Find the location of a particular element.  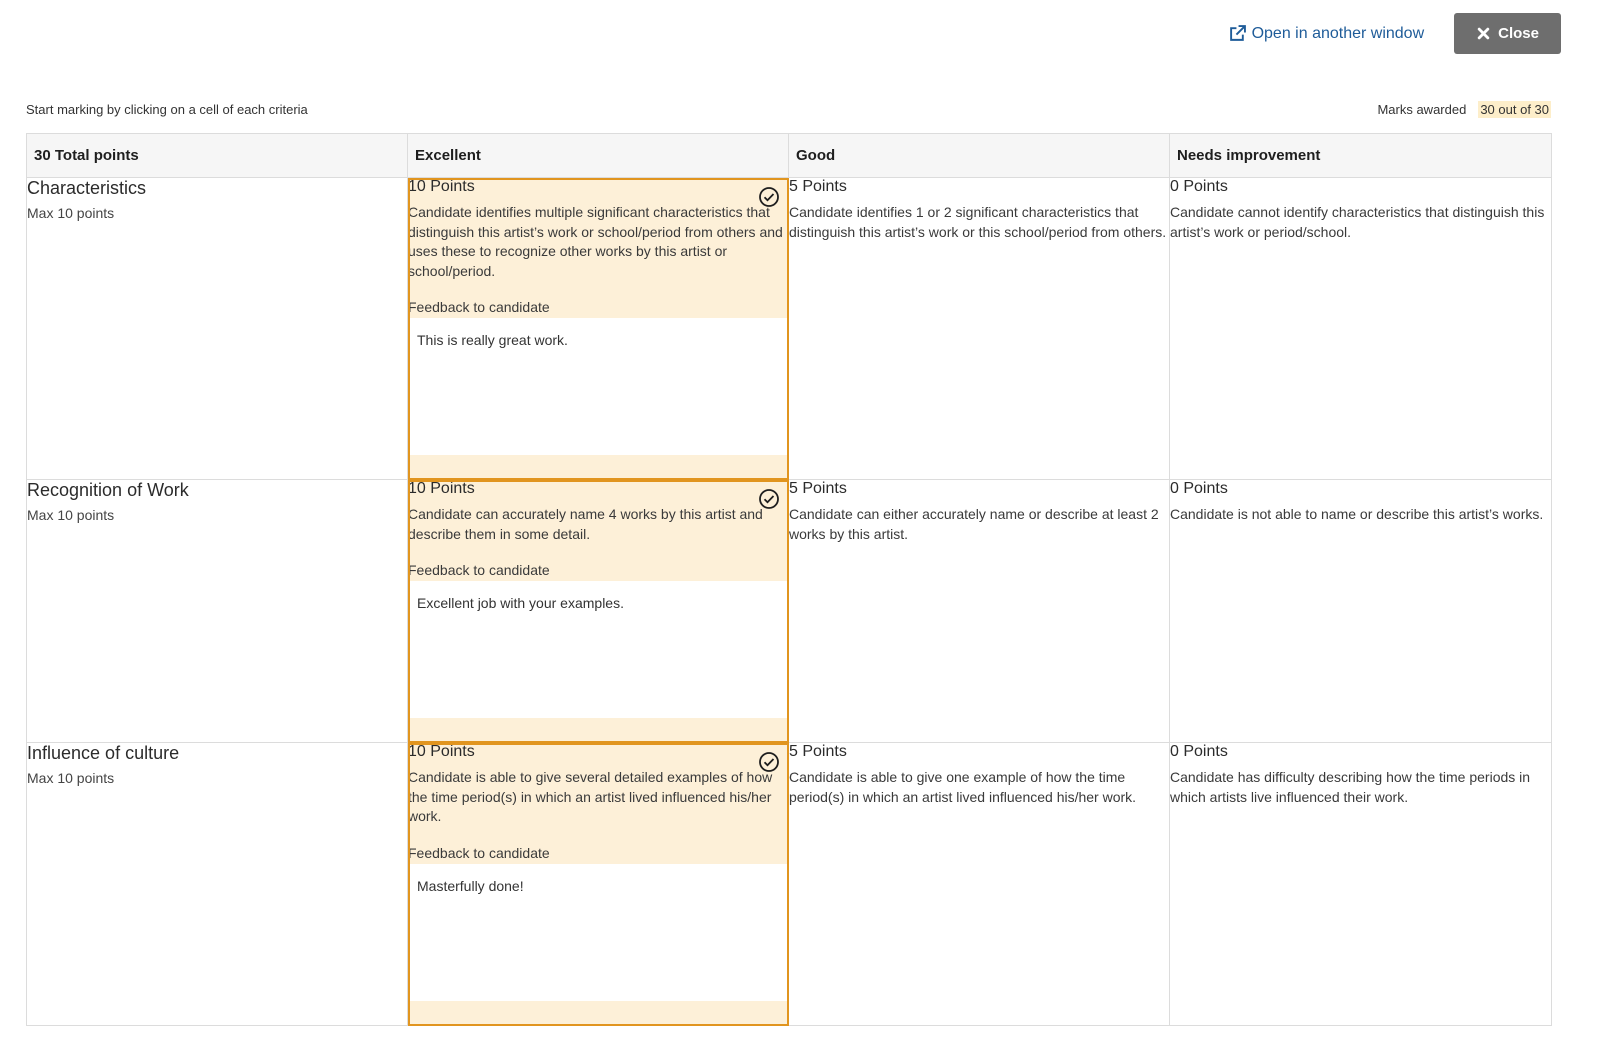

level-header-excellent: Excellent is located at coordinates (598, 155).